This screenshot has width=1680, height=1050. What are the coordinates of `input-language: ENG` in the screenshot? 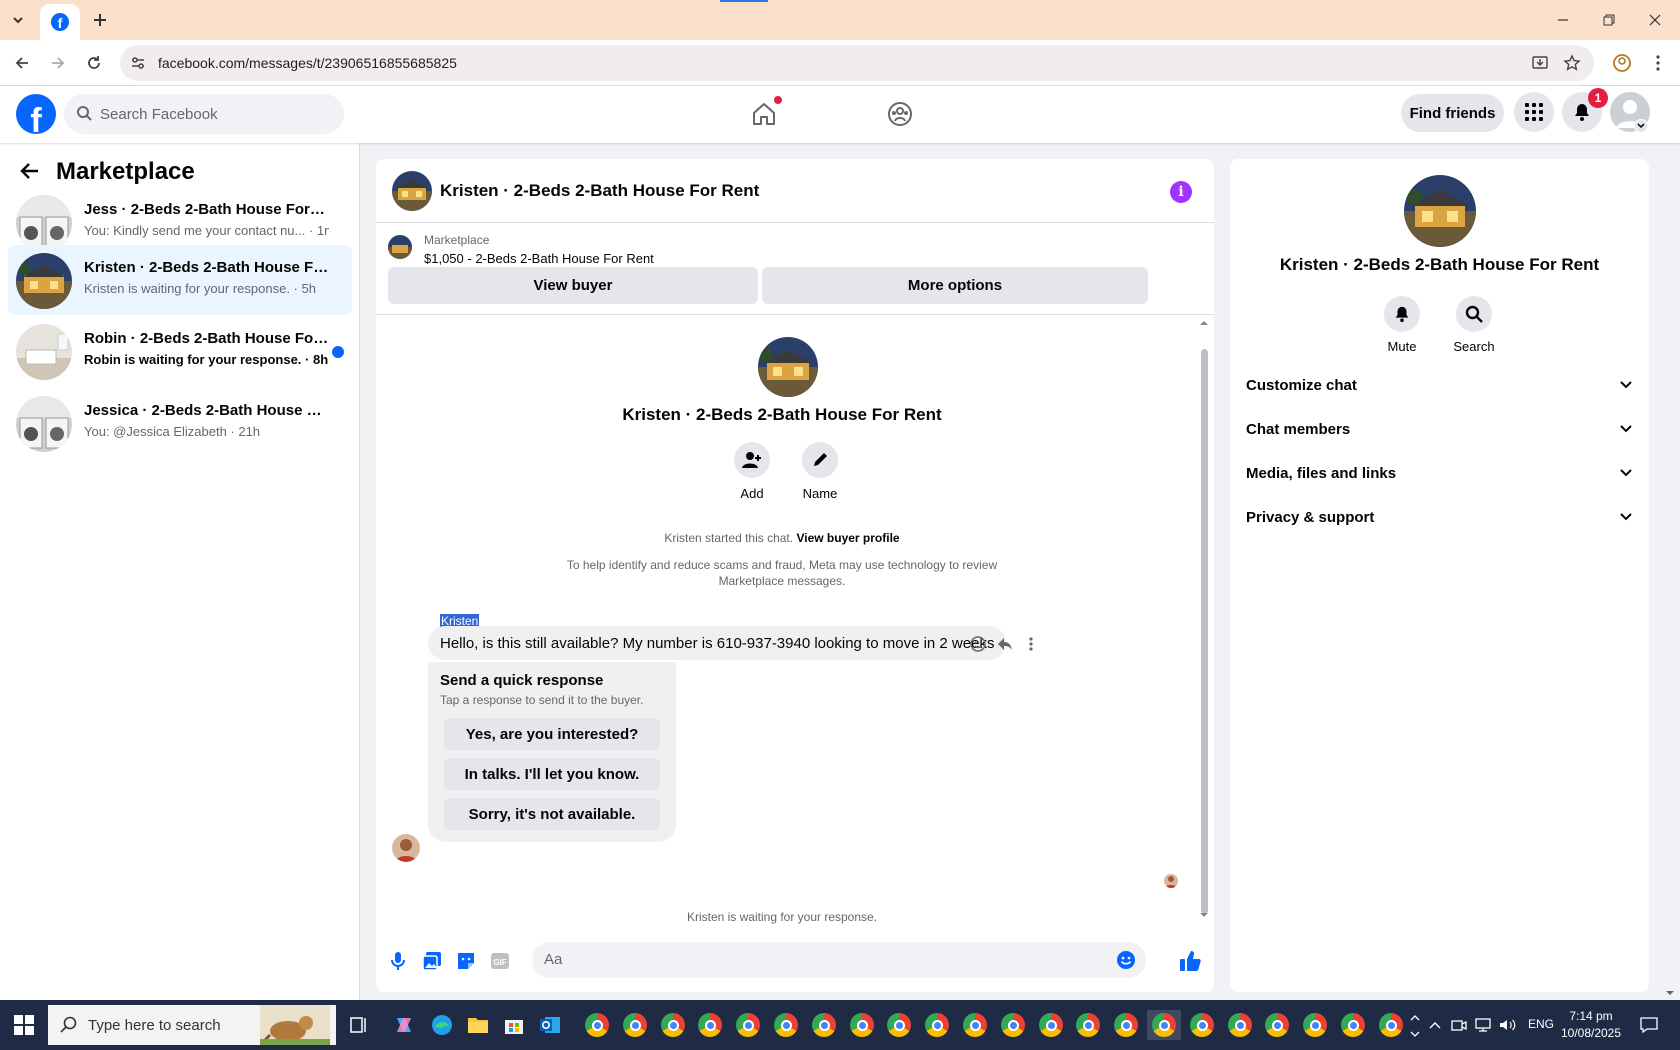 It's located at (1541, 1024).